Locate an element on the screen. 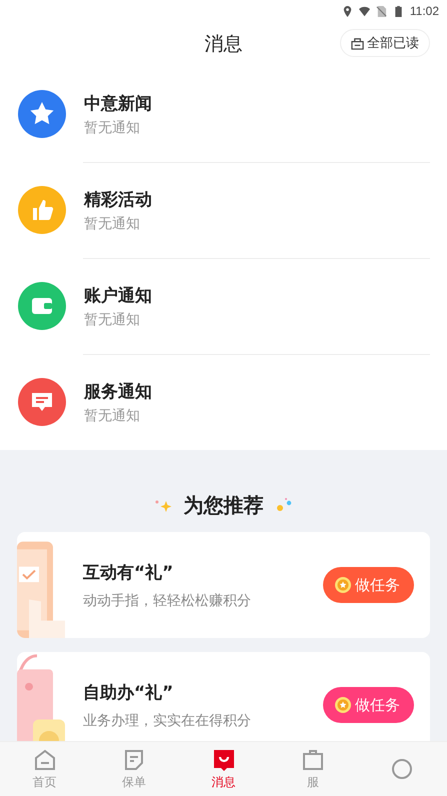  tab-label: 保单 is located at coordinates (134, 782).